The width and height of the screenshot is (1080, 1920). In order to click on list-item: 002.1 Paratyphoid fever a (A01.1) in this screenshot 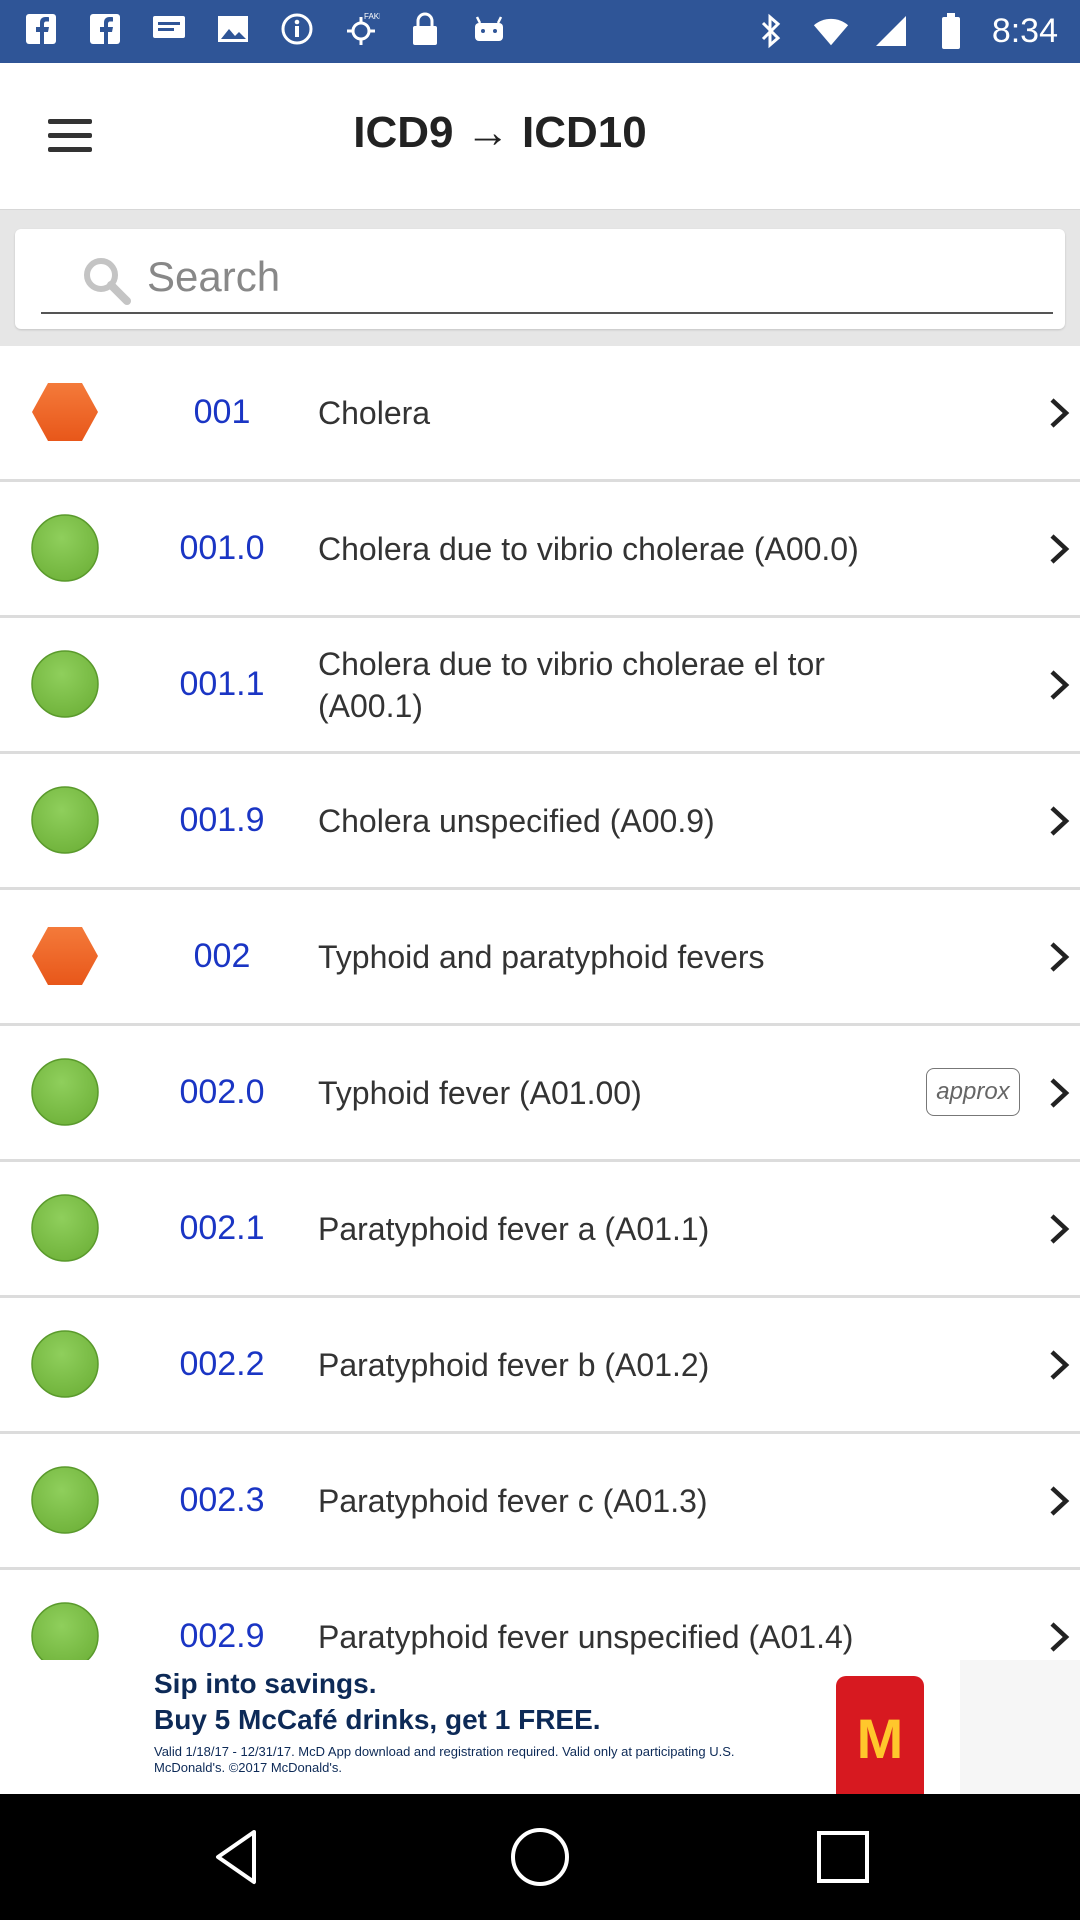, I will do `click(540, 1230)`.